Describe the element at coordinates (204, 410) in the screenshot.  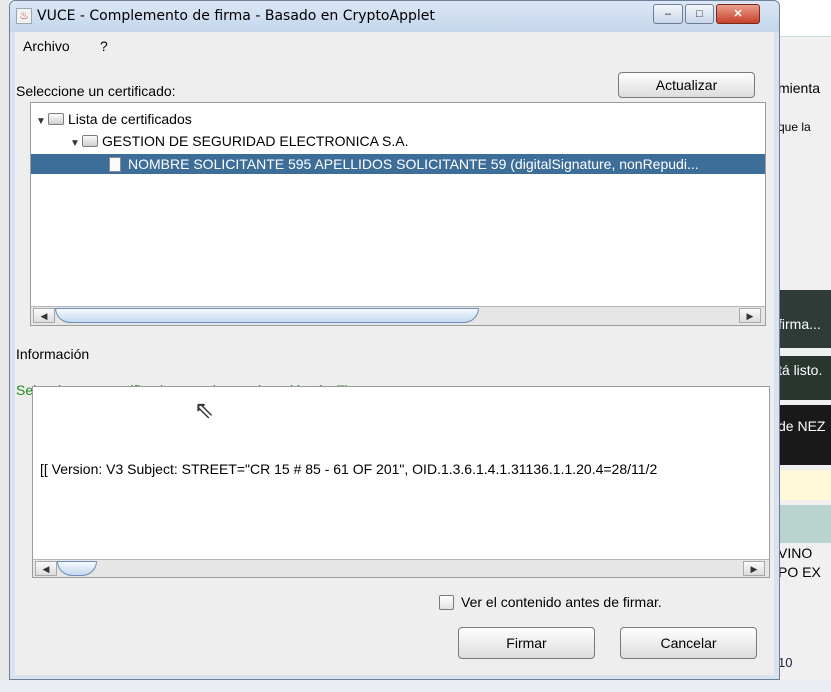
I see `mouse-pointer-icon: ⇖` at that location.